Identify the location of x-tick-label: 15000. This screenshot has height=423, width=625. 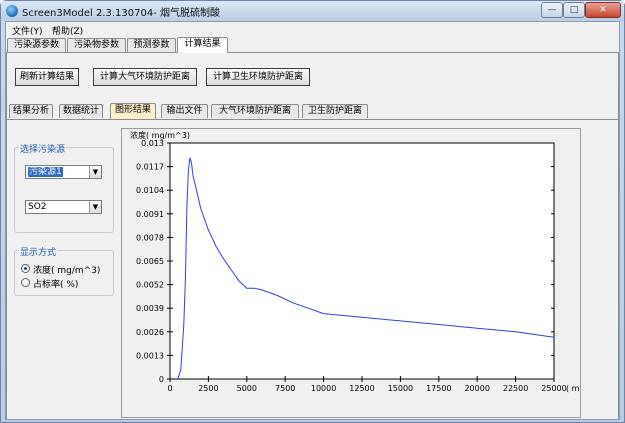
(400, 388).